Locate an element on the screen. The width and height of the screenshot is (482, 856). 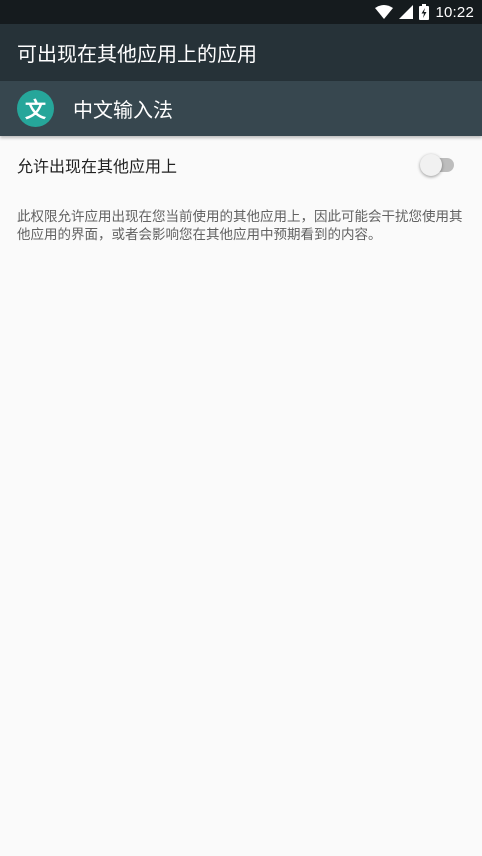
cellular-signal-icon is located at coordinates (406, 12).